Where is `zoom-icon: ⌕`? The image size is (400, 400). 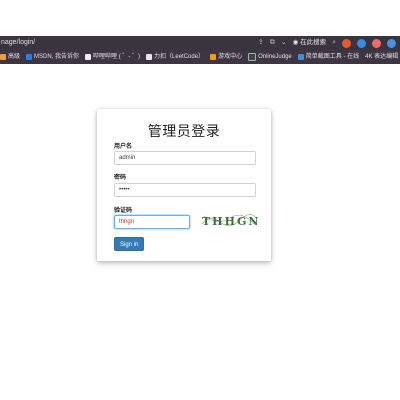 zoom-icon: ⌕ is located at coordinates (334, 43).